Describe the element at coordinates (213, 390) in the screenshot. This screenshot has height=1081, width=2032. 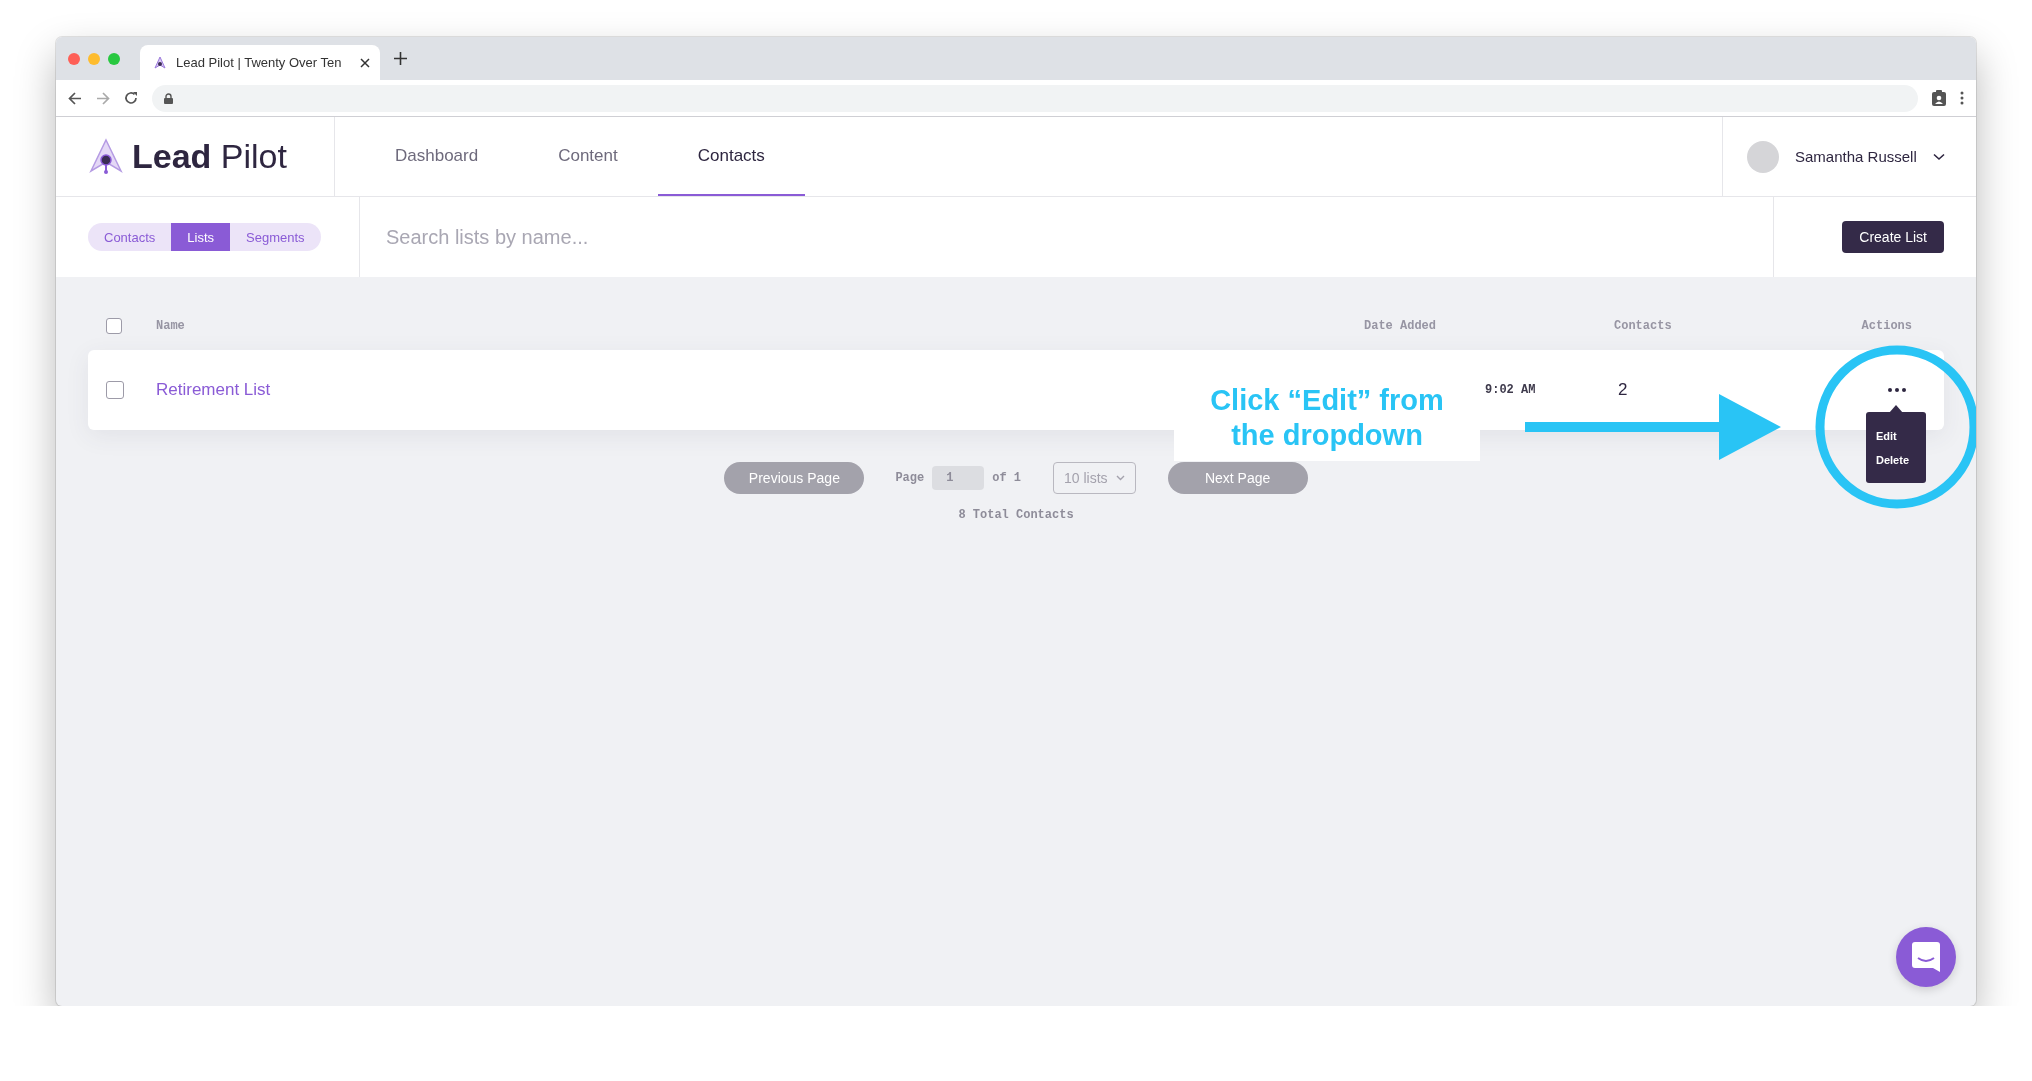
I see `list-name-link: Retirement List` at that location.